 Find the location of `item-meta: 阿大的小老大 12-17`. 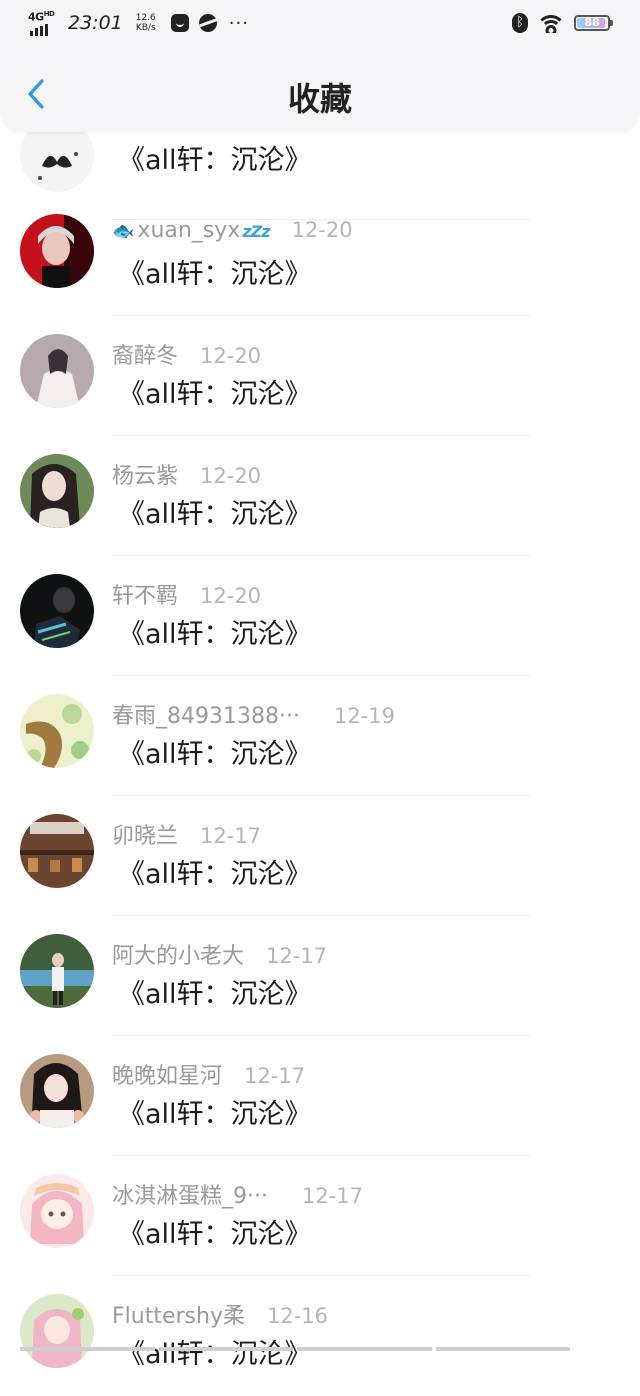

item-meta: 阿大的小老大 12-17 is located at coordinates (219, 954).